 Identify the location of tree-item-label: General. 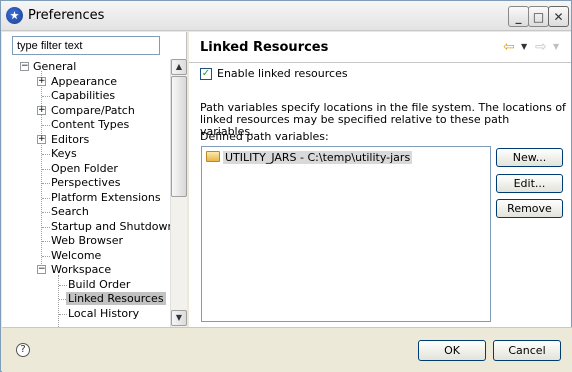
(55, 66).